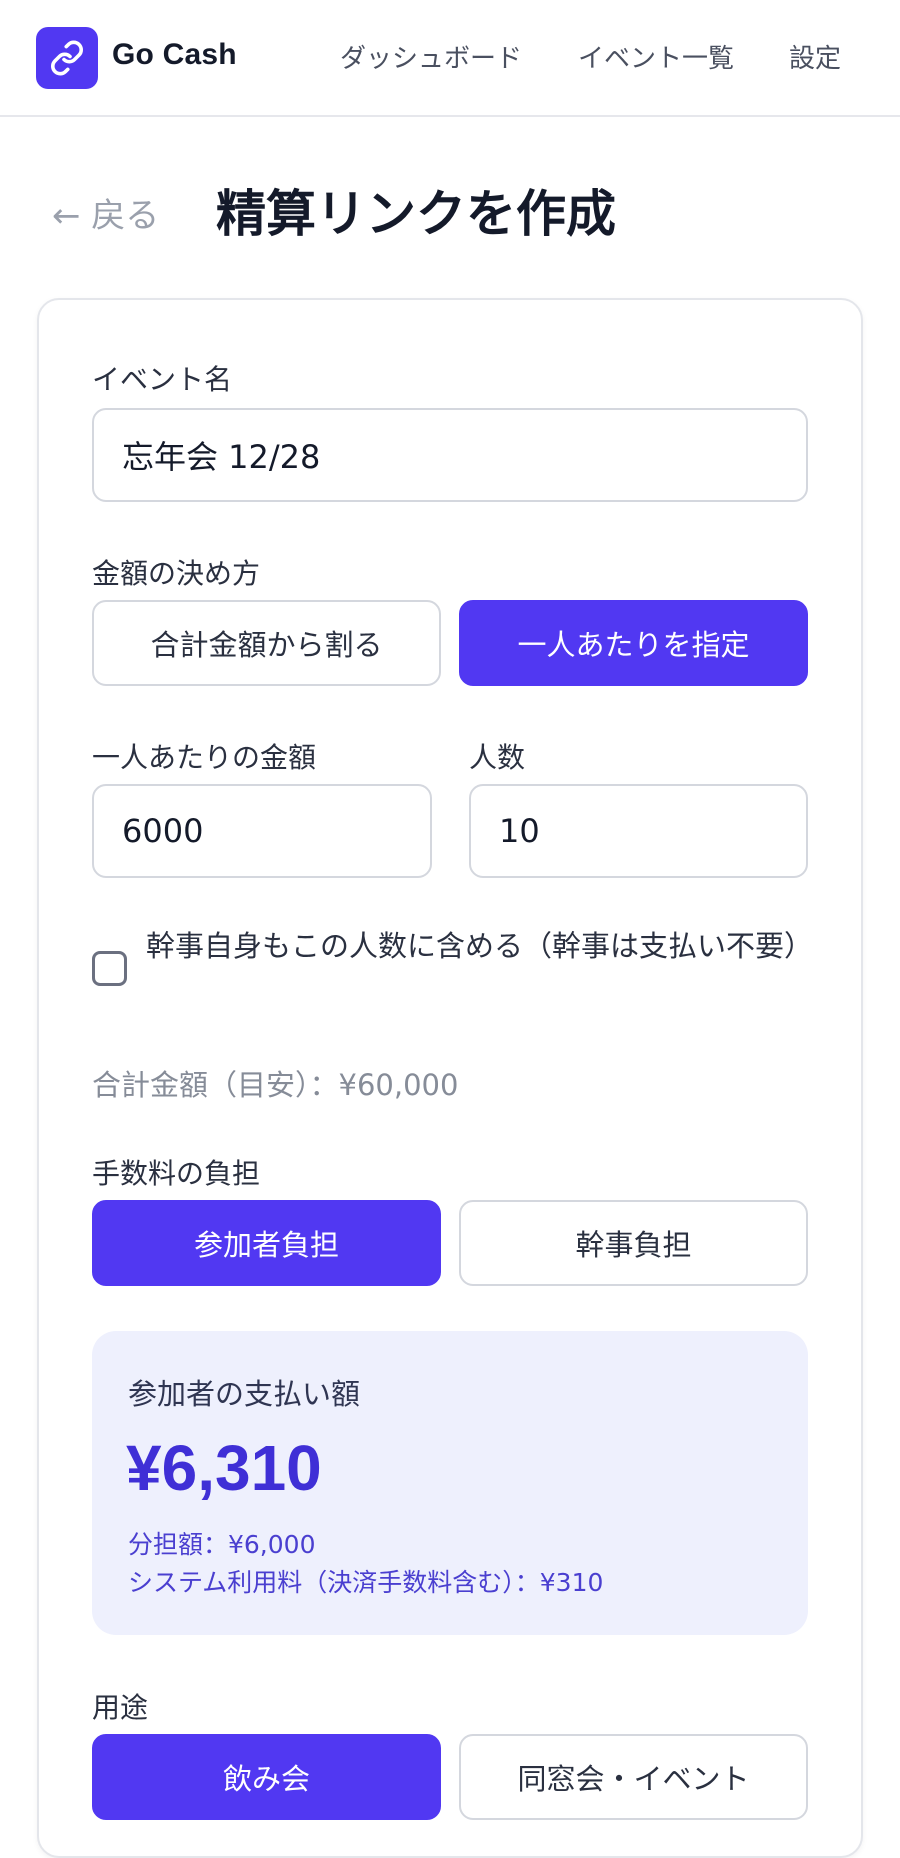 Image resolution: width=900 pixels, height=1858 pixels. What do you see at coordinates (244, 1394) in the screenshot?
I see `payment-summary-label: 参加者の支払い額` at bounding box center [244, 1394].